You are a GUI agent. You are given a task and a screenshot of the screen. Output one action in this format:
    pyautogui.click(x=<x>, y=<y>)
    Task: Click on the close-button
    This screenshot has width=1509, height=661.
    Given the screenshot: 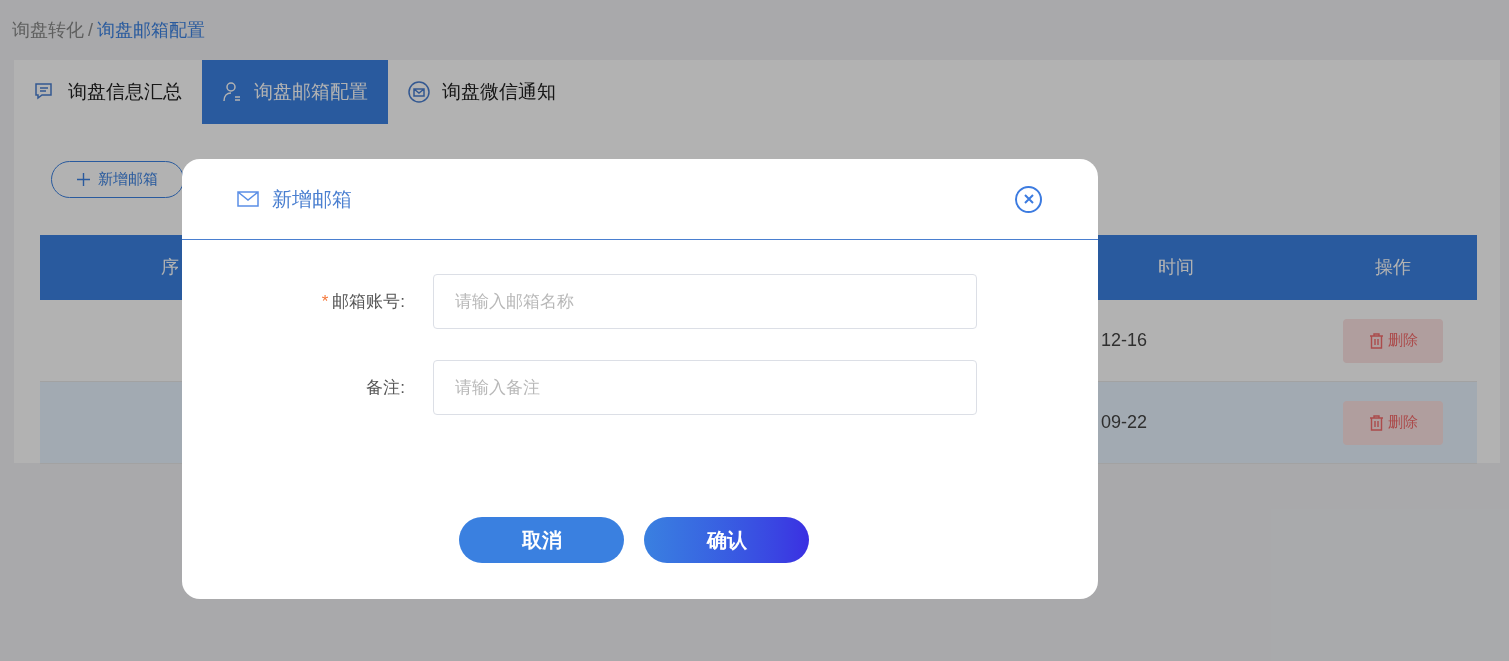 What is the action you would take?
    pyautogui.click(x=1028, y=199)
    